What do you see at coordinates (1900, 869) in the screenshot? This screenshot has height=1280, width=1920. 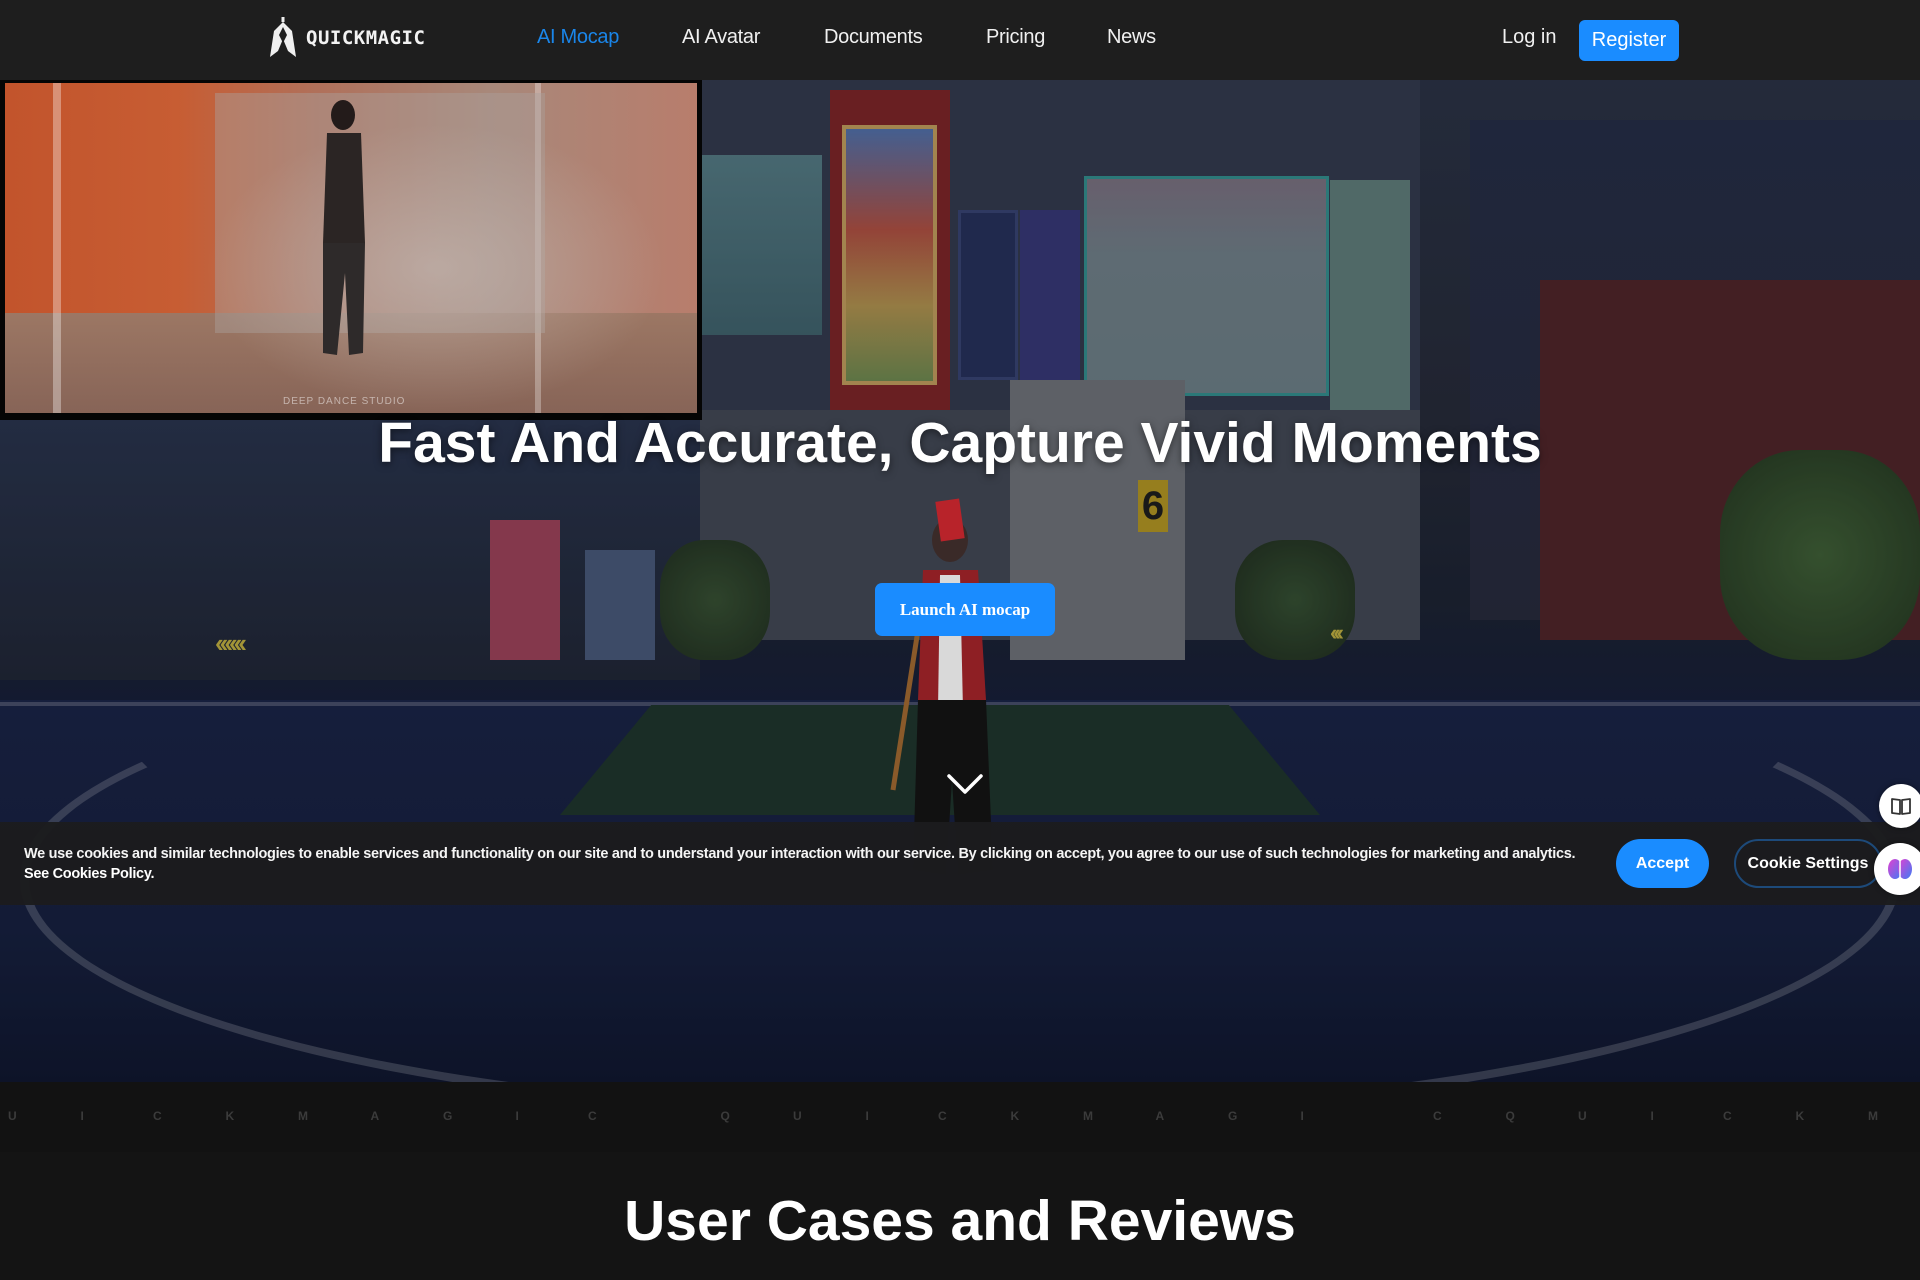 I see `brain-icon` at bounding box center [1900, 869].